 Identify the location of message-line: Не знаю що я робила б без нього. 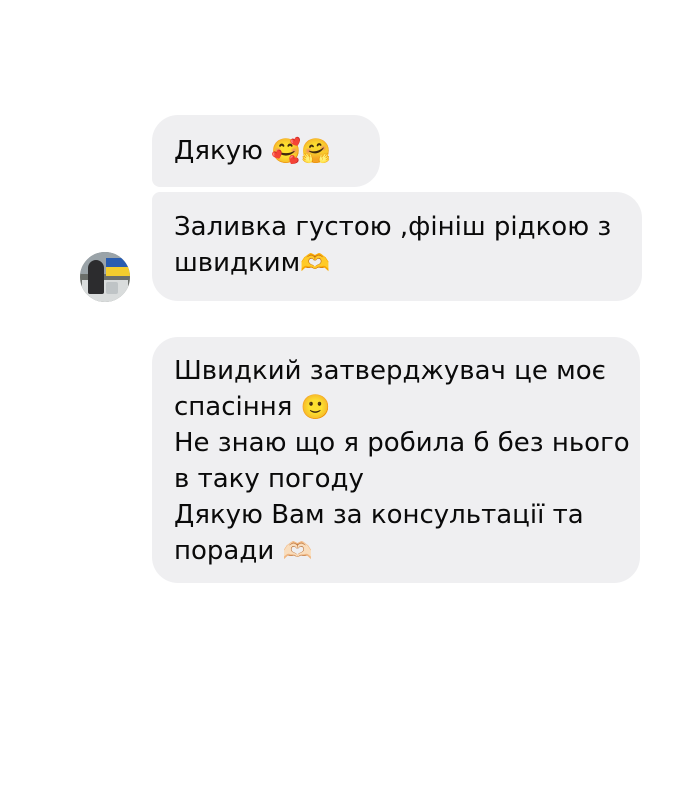
(402, 443).